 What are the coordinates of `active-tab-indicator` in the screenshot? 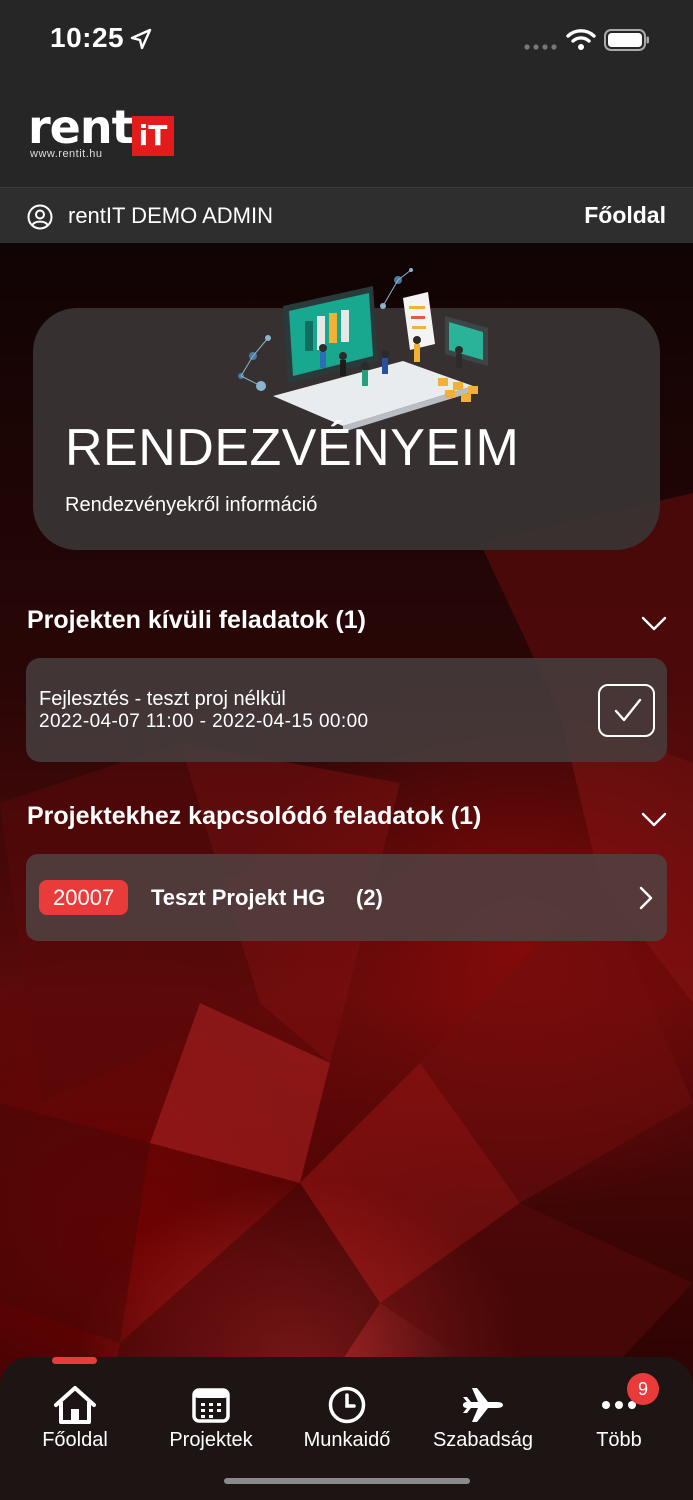 It's located at (74, 1360).